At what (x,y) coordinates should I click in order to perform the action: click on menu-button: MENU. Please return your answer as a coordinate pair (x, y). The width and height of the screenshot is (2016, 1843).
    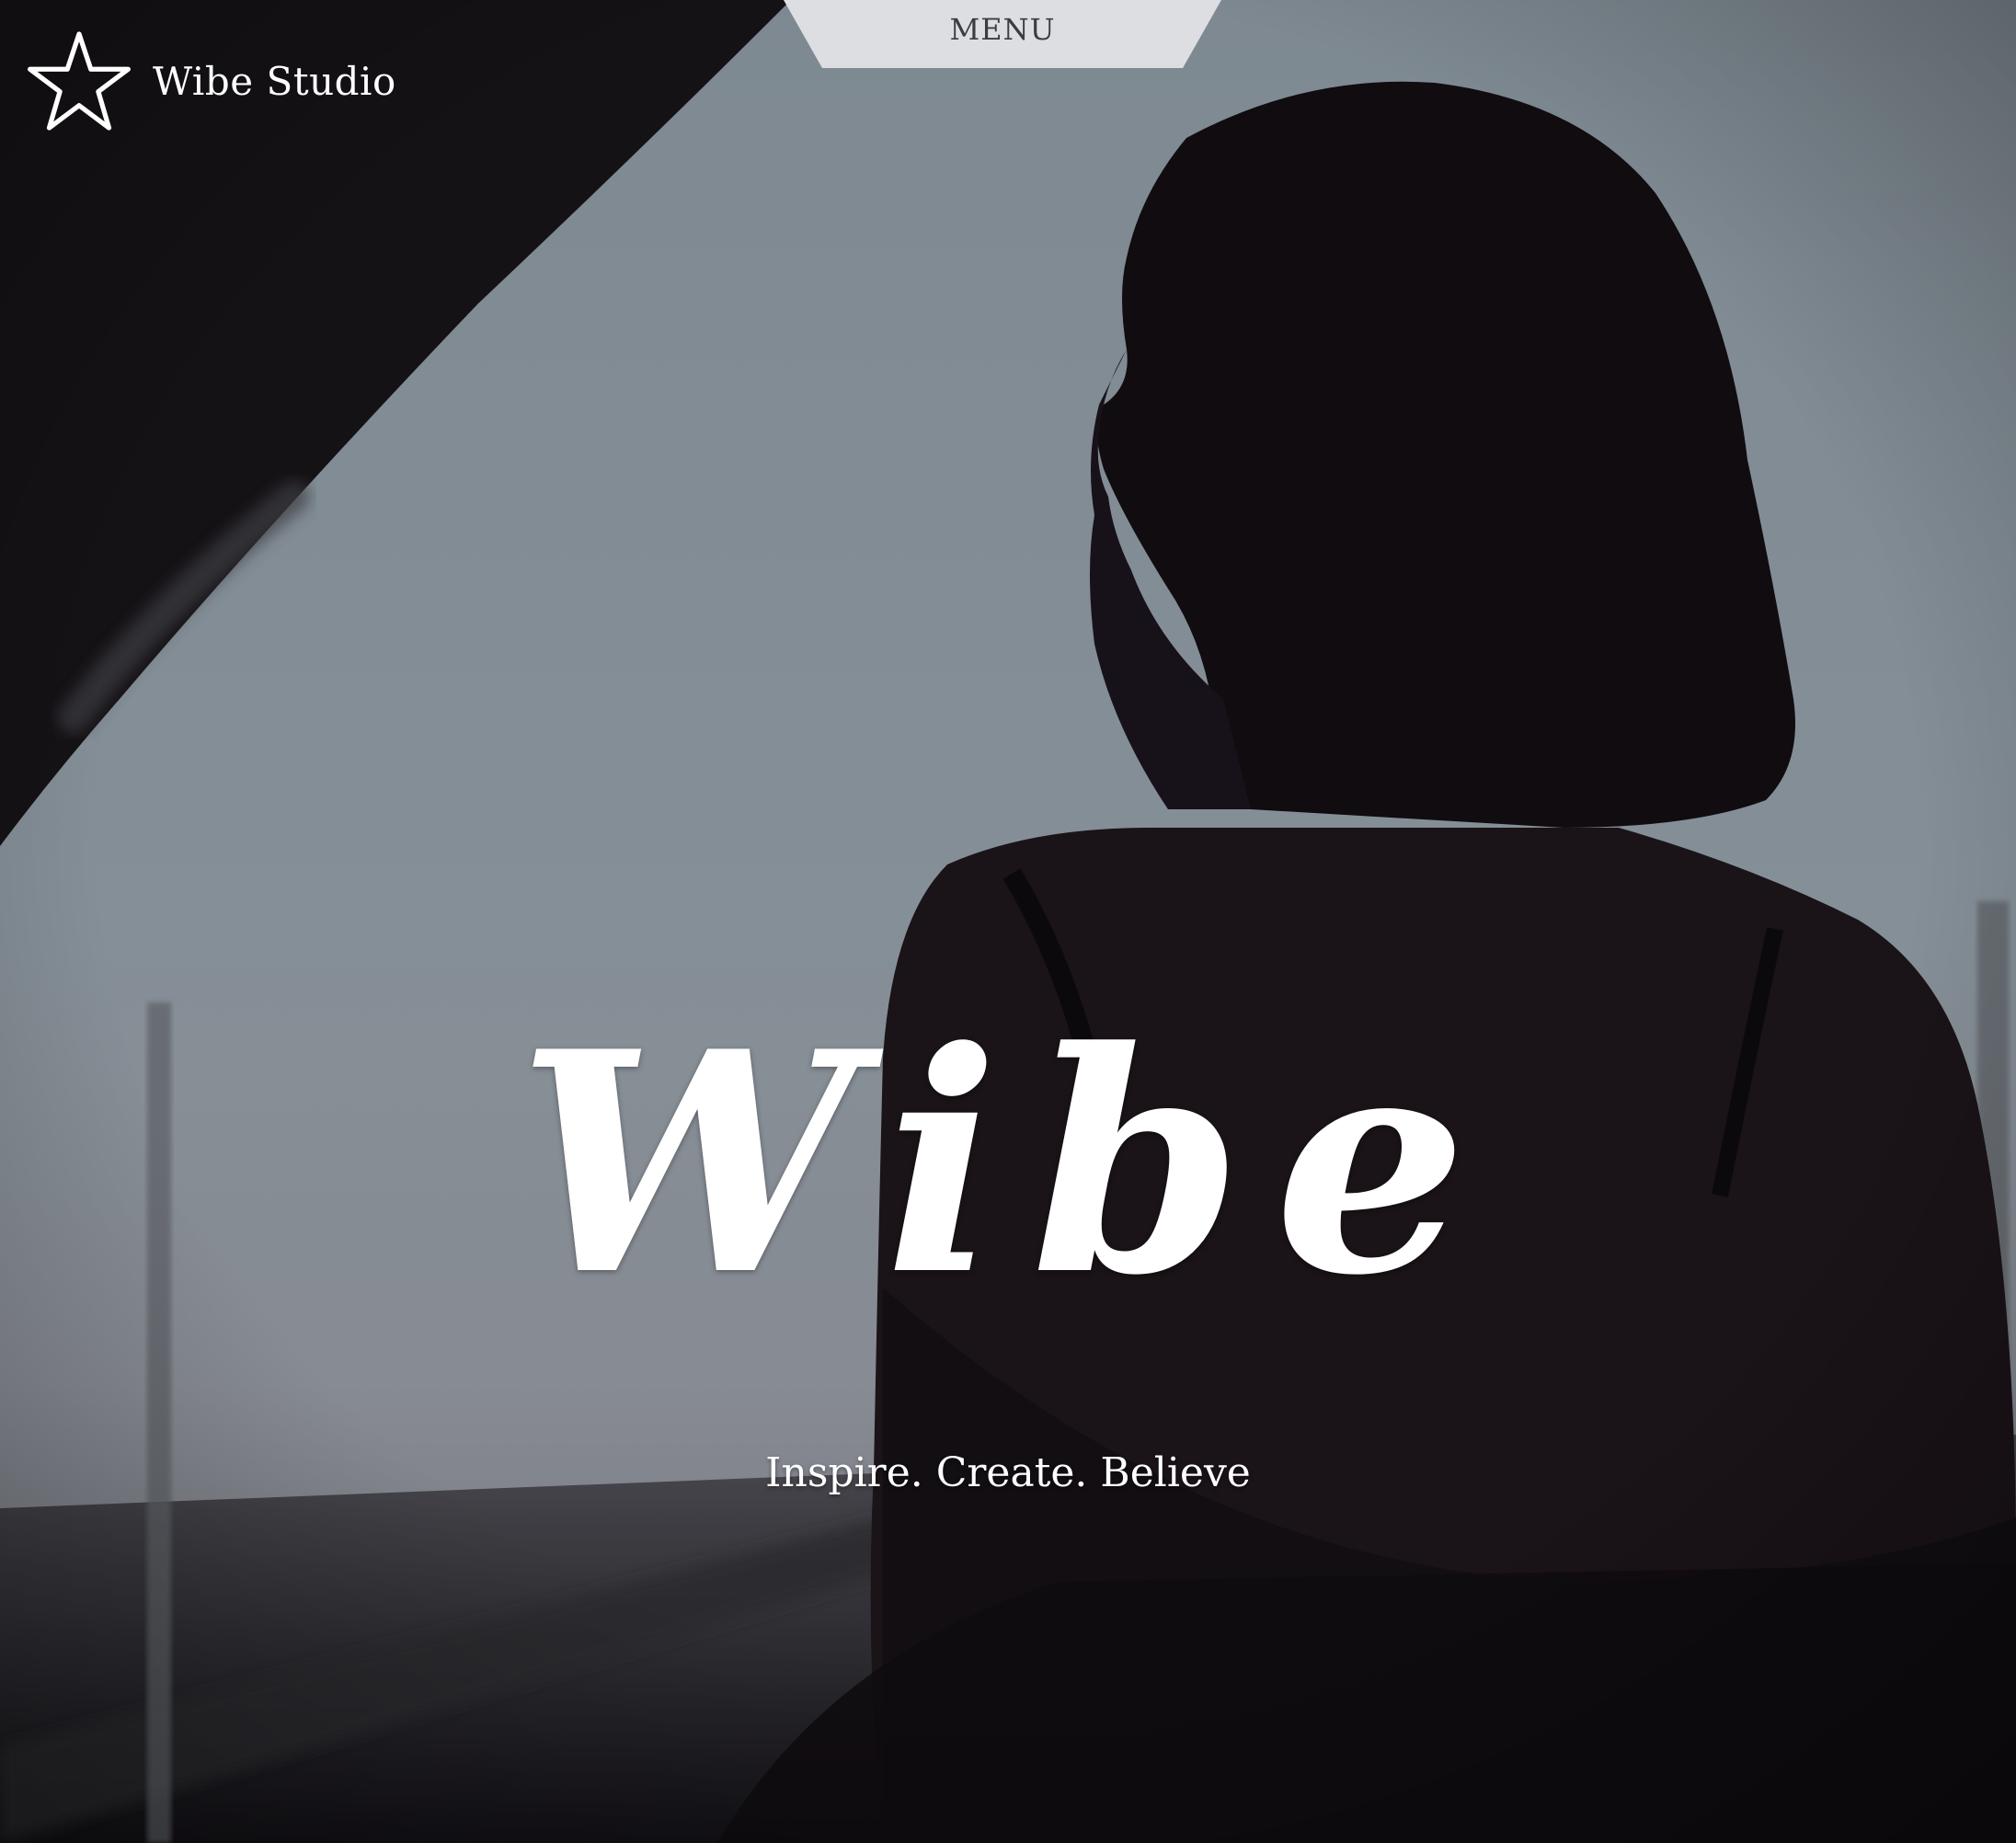
    Looking at the image, I should click on (1002, 34).